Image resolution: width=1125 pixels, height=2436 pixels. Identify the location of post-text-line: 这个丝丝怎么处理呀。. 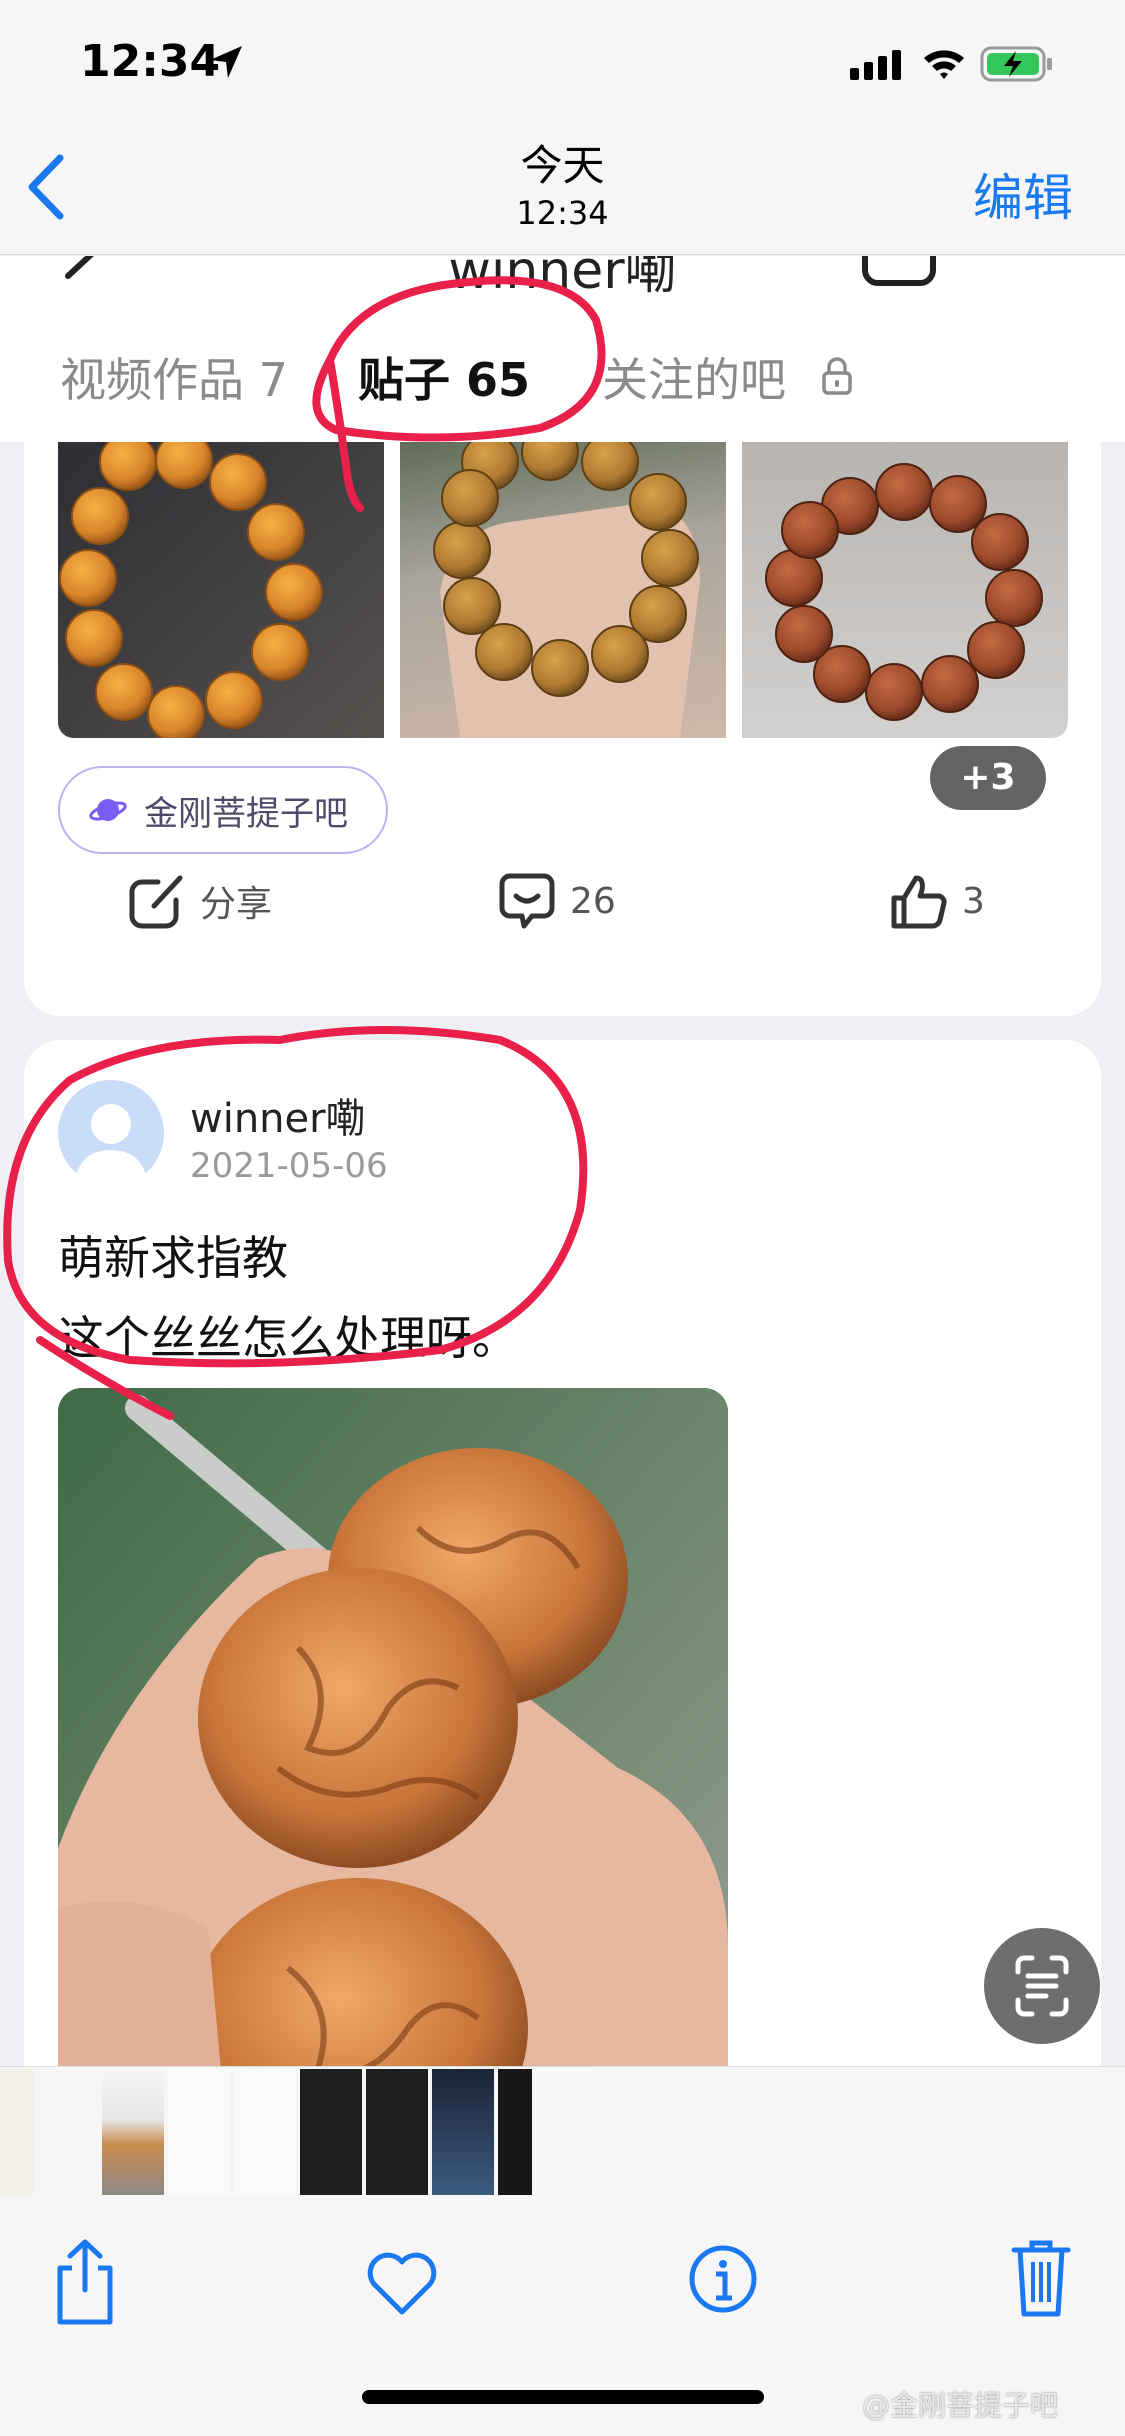
(288, 1338).